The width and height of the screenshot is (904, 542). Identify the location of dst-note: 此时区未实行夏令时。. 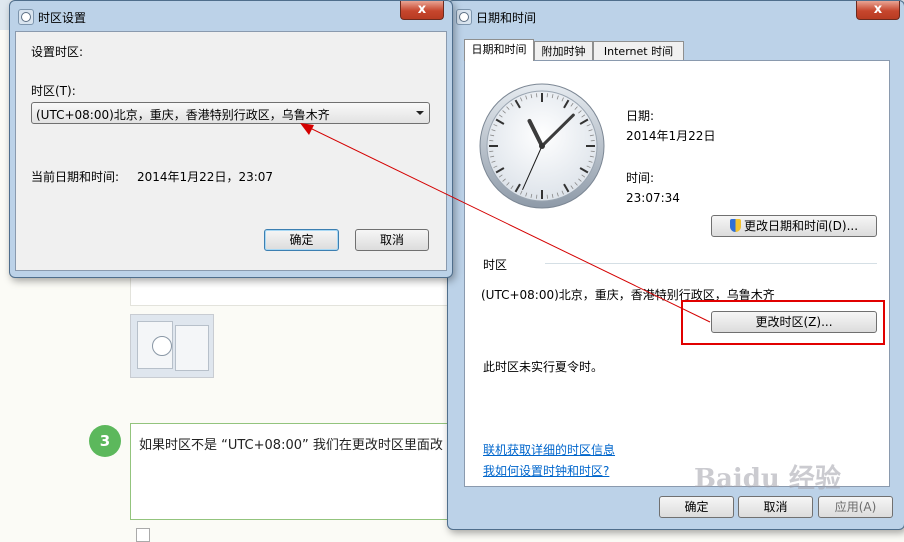
(543, 366).